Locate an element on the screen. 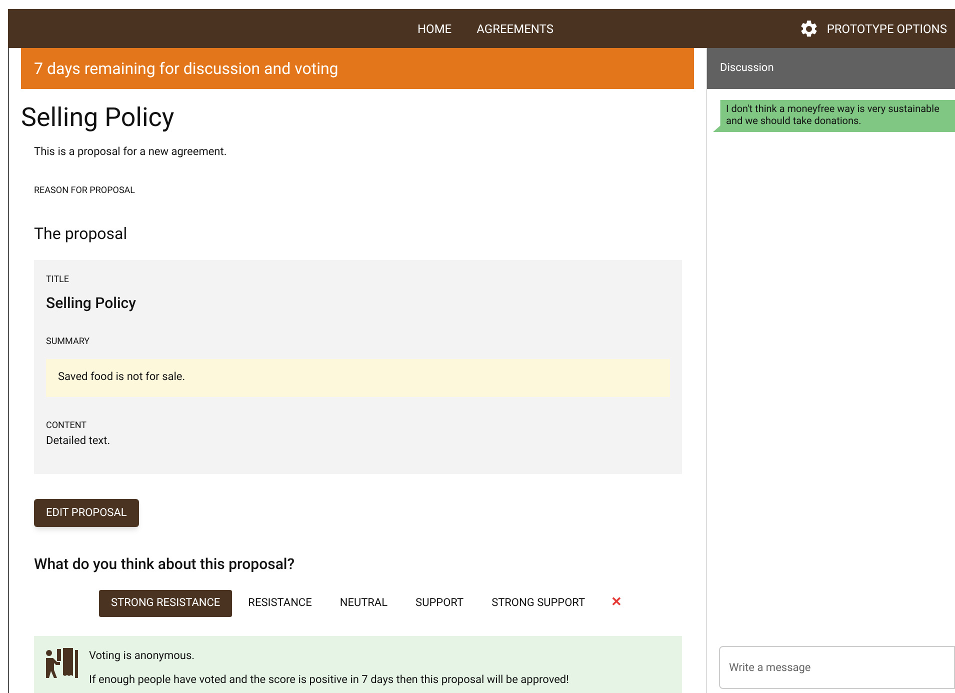 This screenshot has height=693, width=955. notice-text: If enough people have voted and the score is positive in 7 days then this proposal will be approved! is located at coordinates (329, 680).